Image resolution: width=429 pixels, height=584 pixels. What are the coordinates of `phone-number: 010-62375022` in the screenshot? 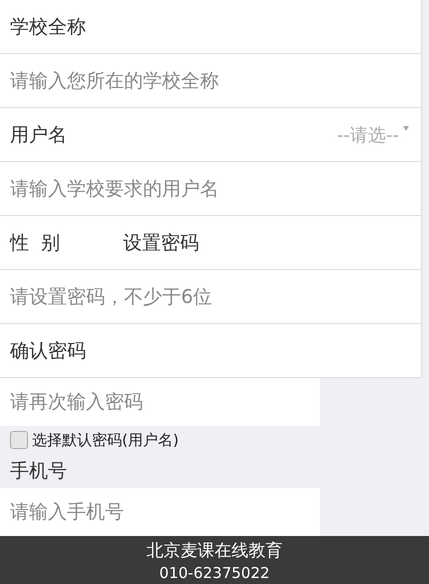 It's located at (214, 573).